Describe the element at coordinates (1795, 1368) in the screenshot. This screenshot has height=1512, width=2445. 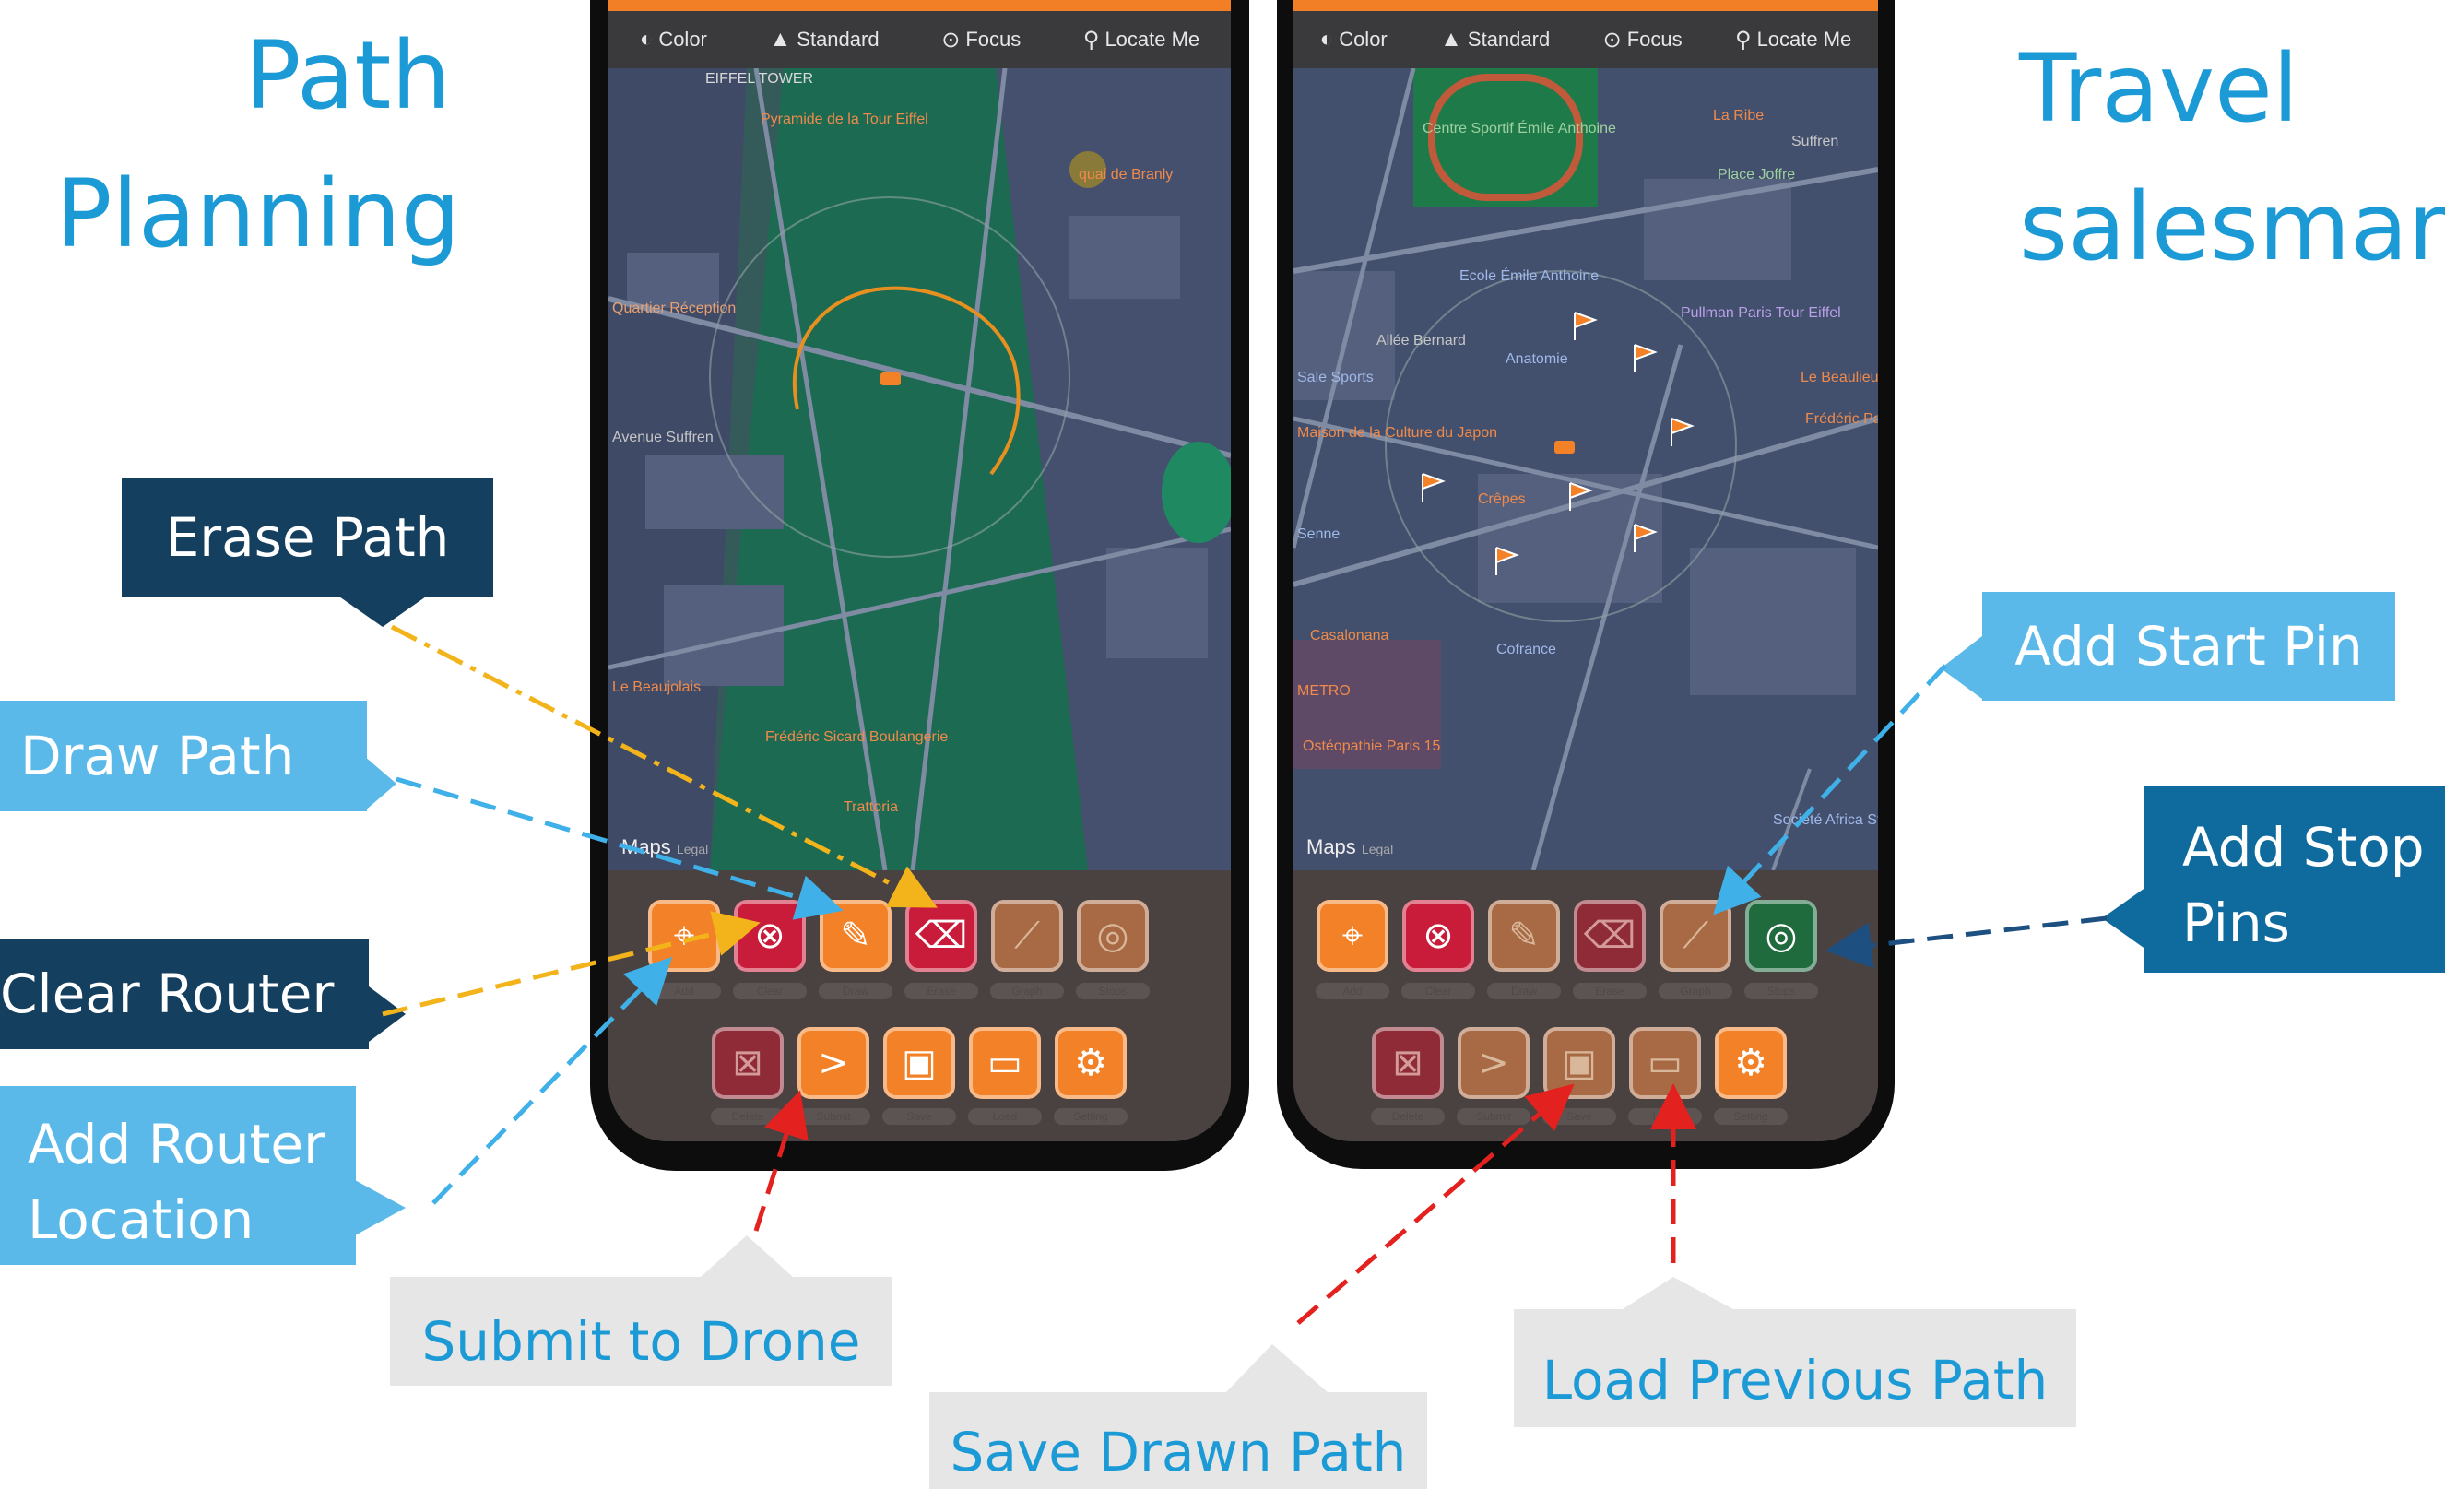
I see `callout-load-previous-path: Load Previous Path` at that location.